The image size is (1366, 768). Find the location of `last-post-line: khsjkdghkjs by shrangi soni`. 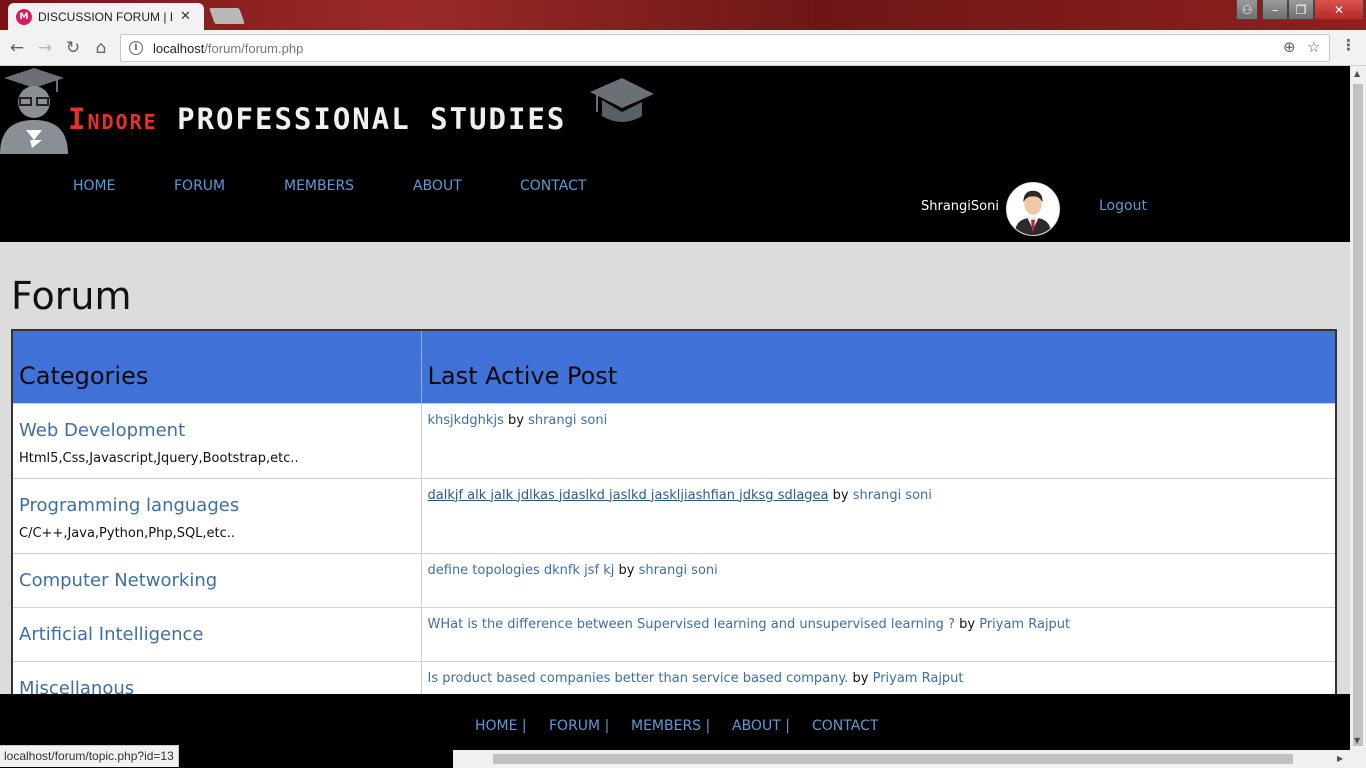

last-post-line: khsjkdghkjs by shrangi soni is located at coordinates (879, 420).